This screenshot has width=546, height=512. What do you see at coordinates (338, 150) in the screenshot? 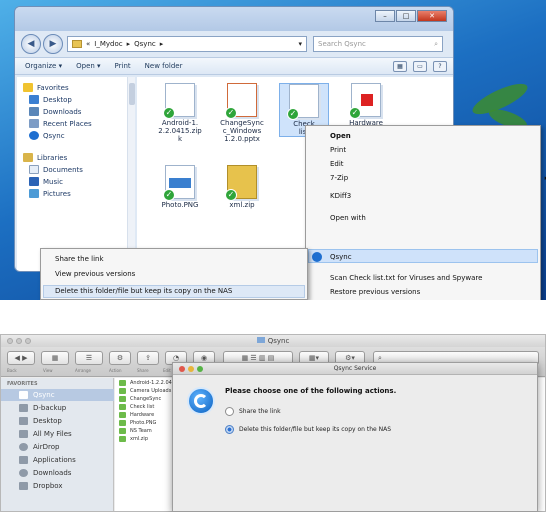
I see `menu-item-print: Print` at bounding box center [338, 150].